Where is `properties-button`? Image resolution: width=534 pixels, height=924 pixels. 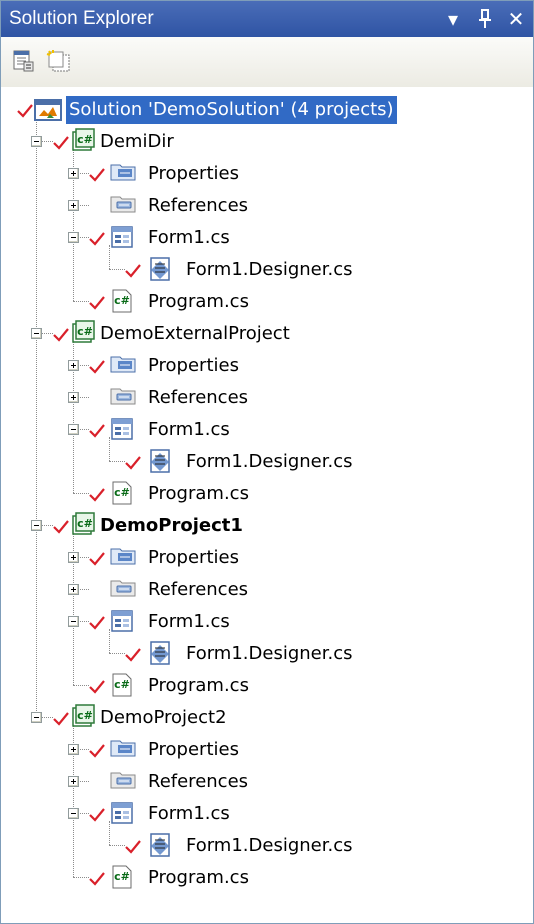 properties-button is located at coordinates (23, 61).